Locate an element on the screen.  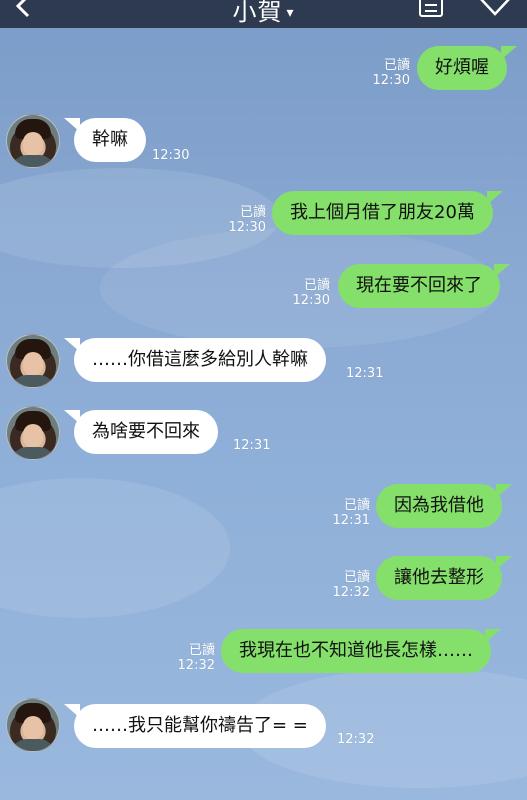
message-text: 讓他去整形 is located at coordinates (439, 577).